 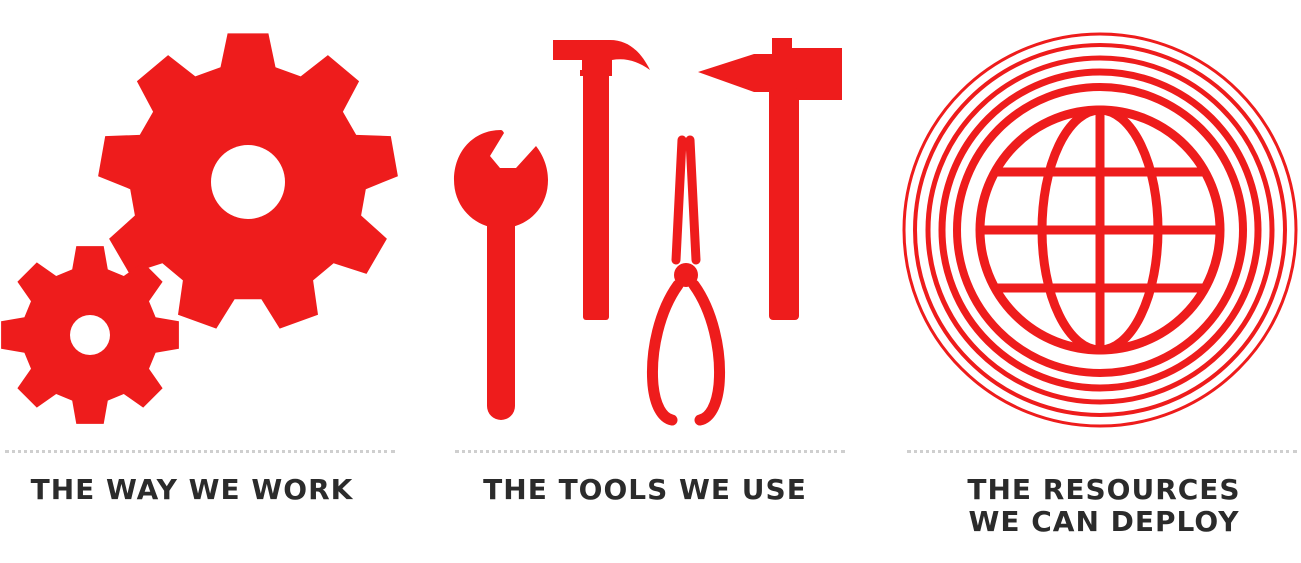 What do you see at coordinates (645, 489) in the screenshot?
I see `caption-tools-we-use: THE TOOLS WE USE` at bounding box center [645, 489].